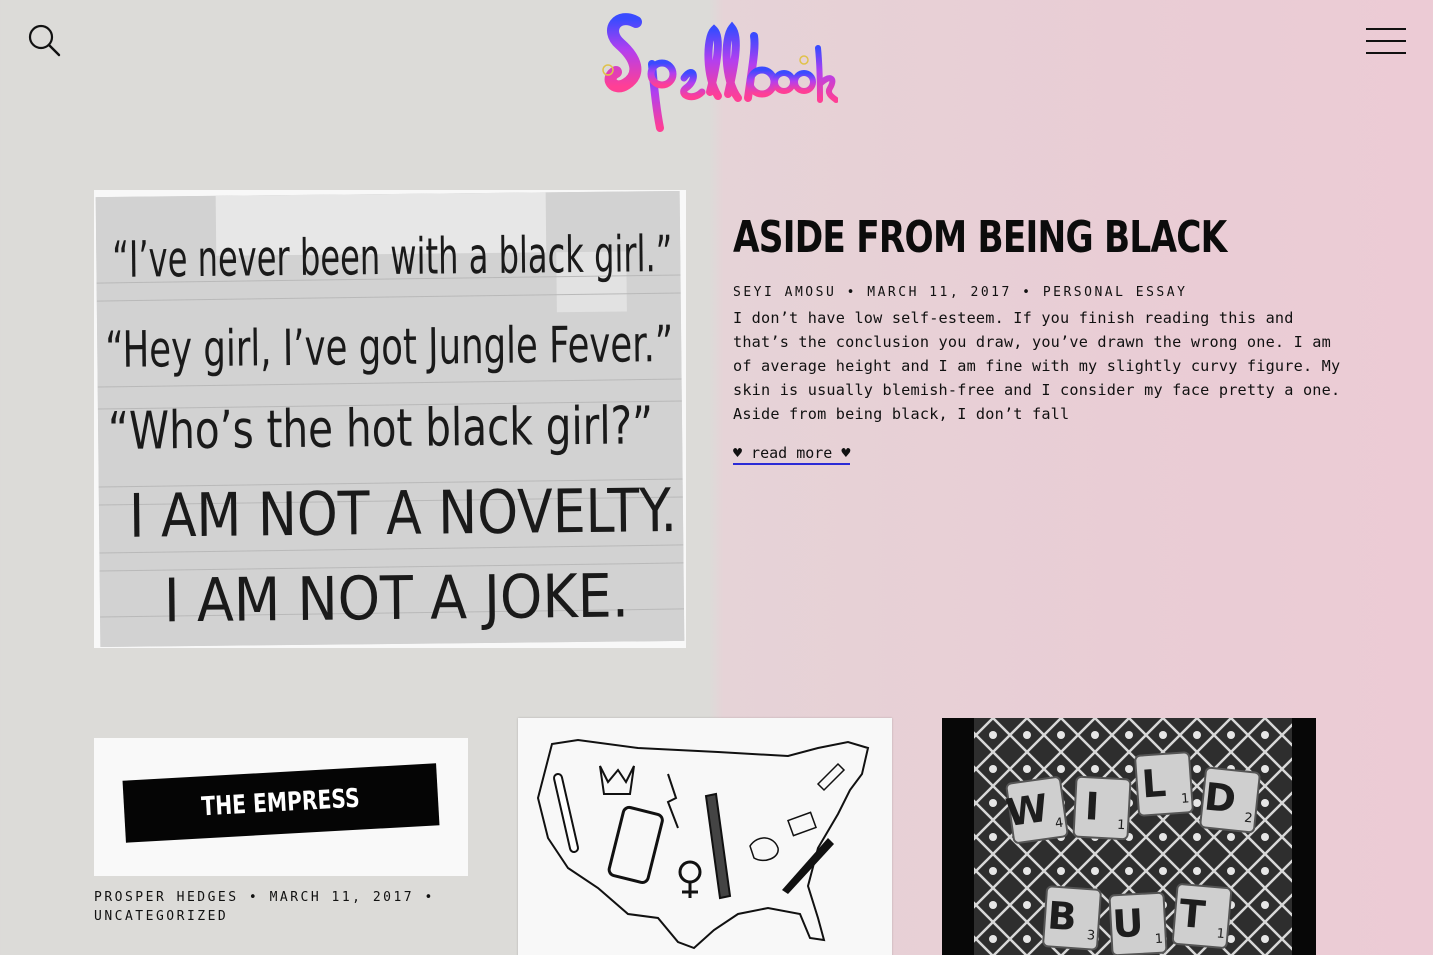 The image size is (1433, 955). Describe the element at coordinates (403, 514) in the screenshot. I see `note-line-4: I AM NOT A NOVELTY.` at that location.